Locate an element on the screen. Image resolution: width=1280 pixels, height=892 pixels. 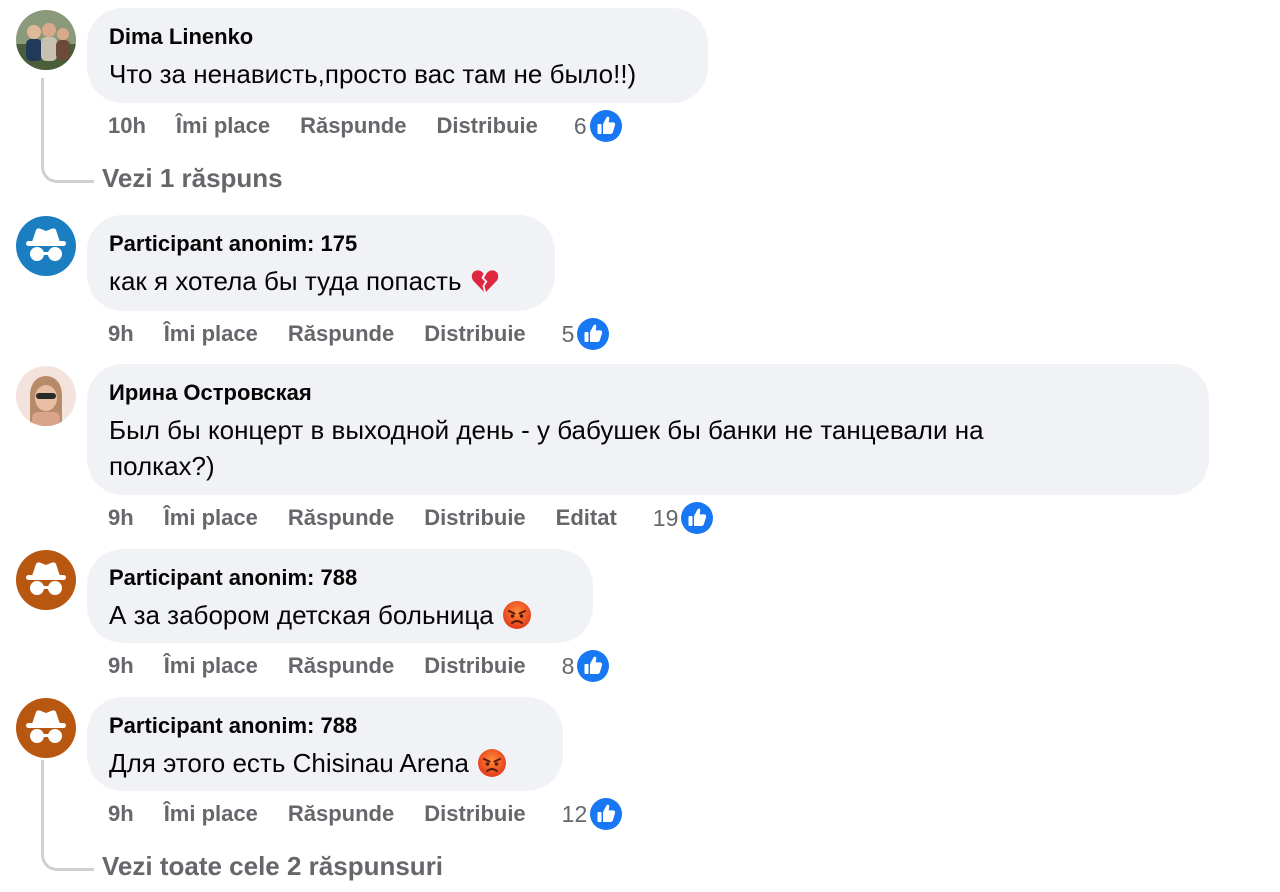
comment-text: А за забором детская больница is located at coordinates (340, 615).